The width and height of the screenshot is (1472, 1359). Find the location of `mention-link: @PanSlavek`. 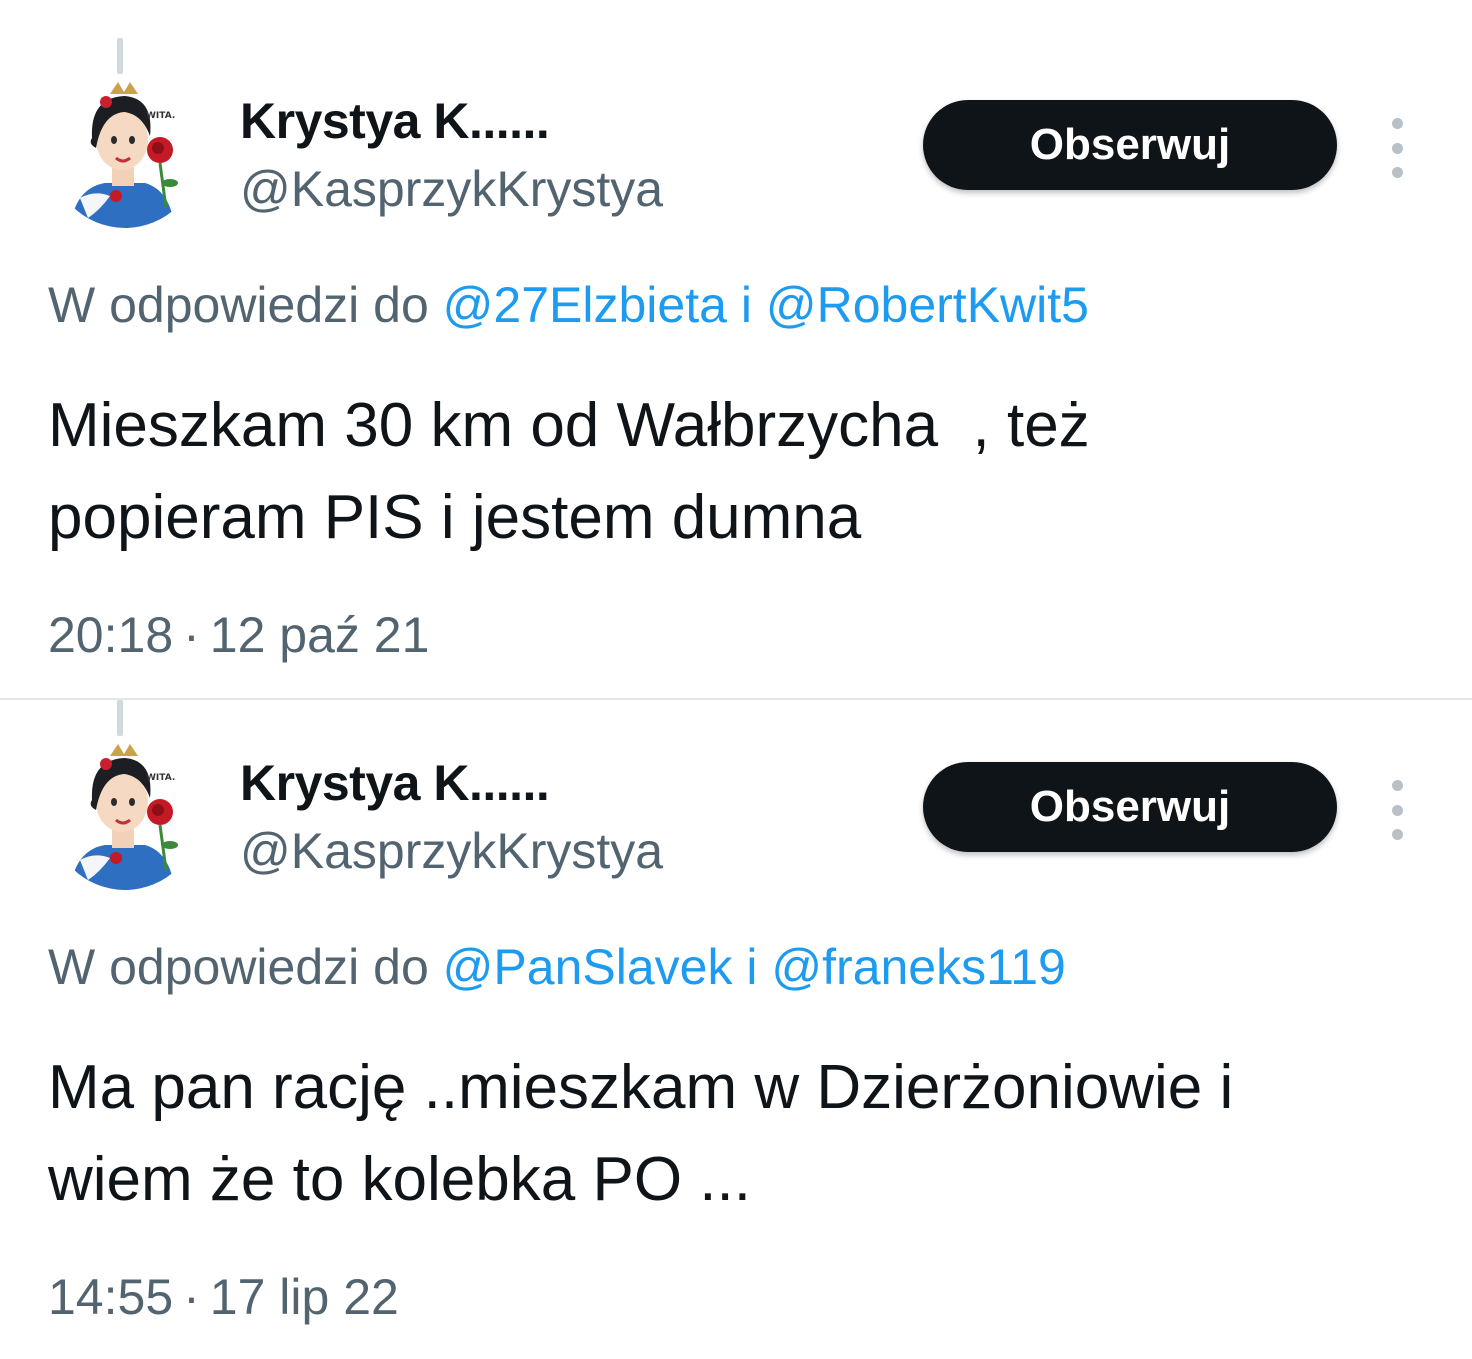

mention-link: @PanSlavek is located at coordinates (588, 967).